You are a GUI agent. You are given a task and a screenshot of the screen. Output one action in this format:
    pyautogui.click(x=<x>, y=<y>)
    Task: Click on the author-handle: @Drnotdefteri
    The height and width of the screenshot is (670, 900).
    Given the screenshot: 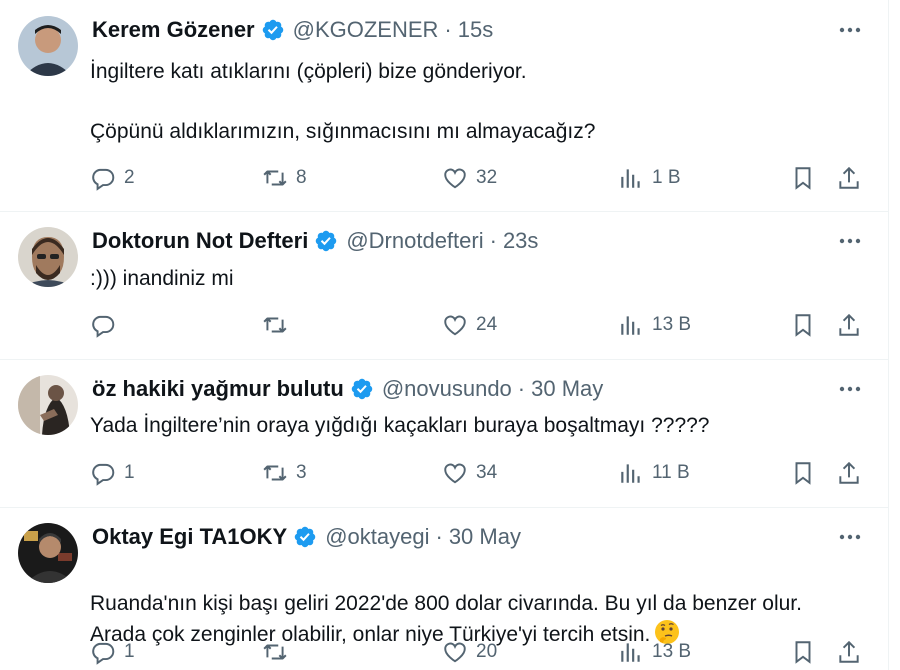 What is the action you would take?
    pyautogui.click(x=414, y=241)
    